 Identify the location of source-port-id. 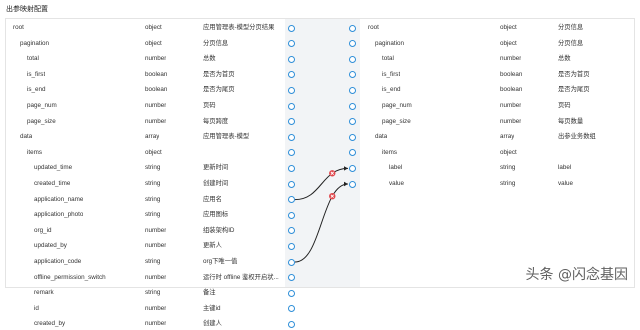
(291, 309).